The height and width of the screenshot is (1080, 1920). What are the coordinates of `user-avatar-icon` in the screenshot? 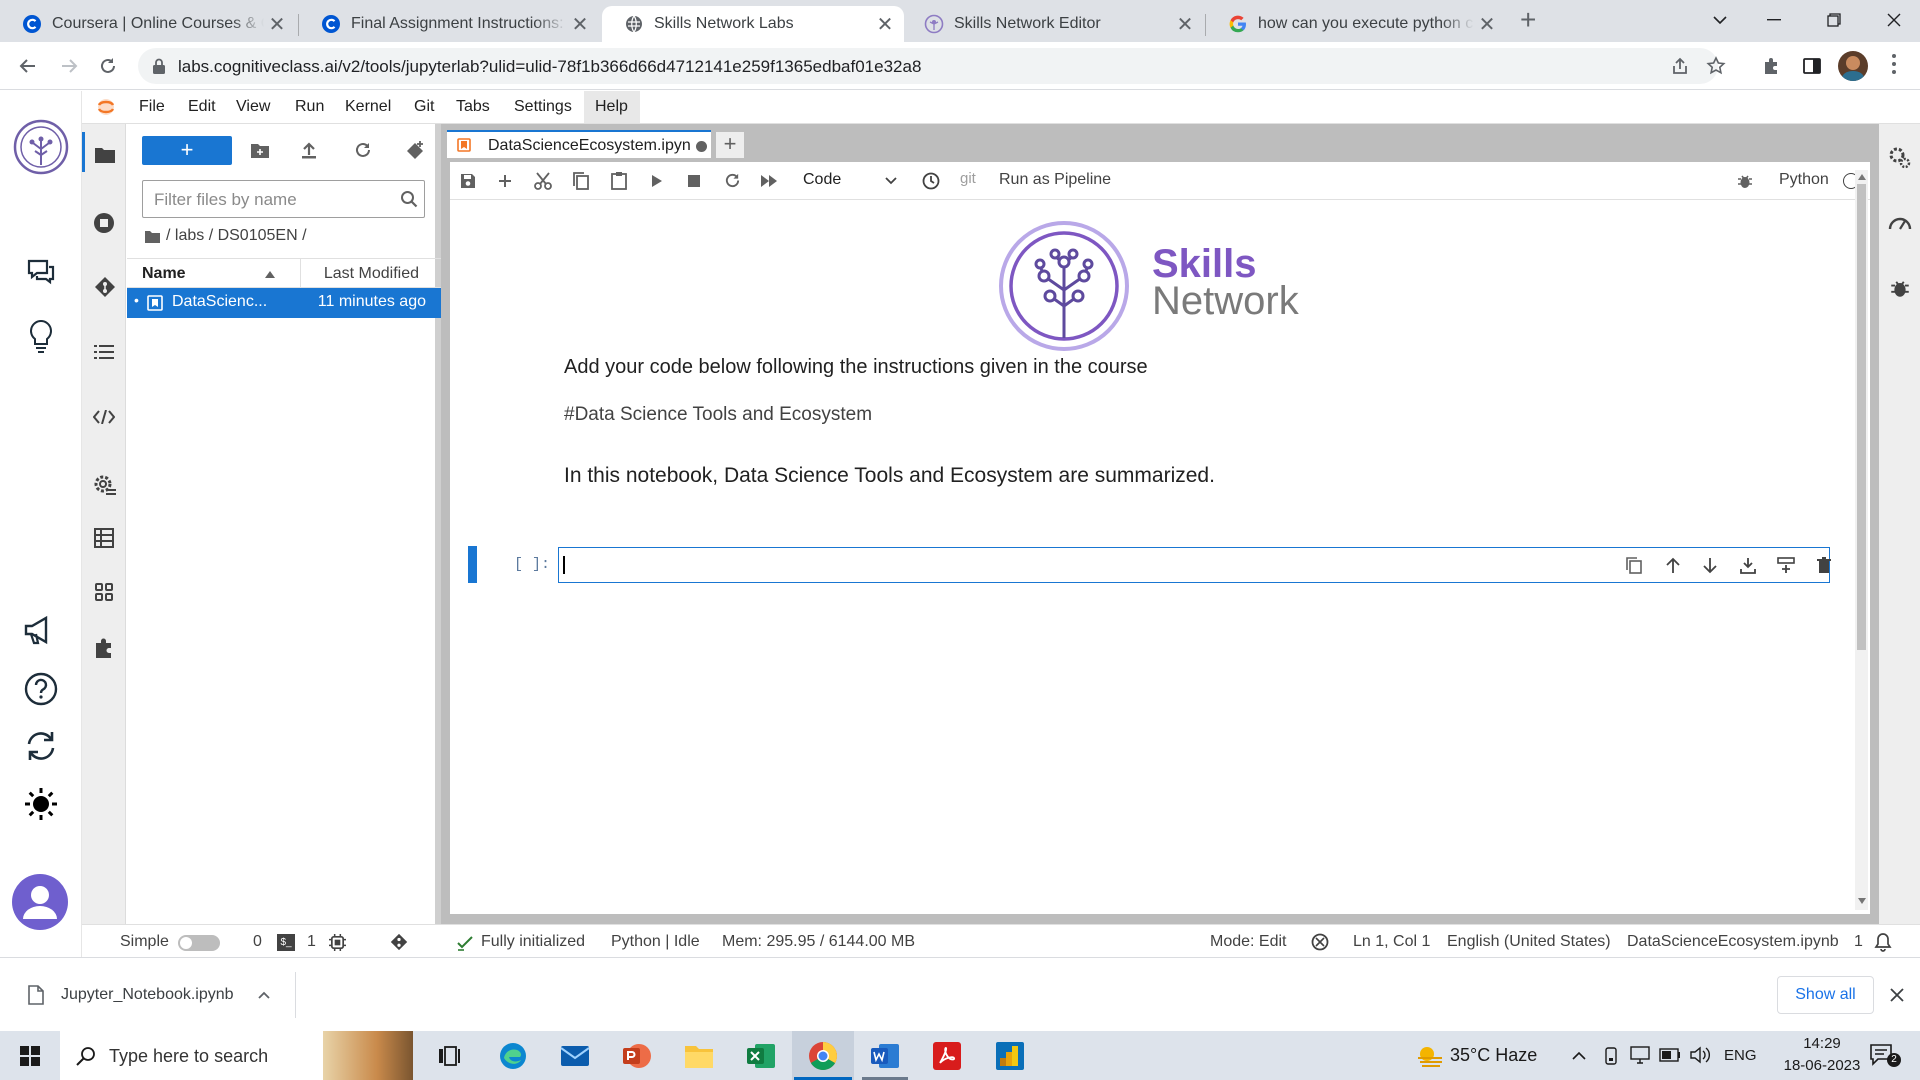 It's located at (40, 902).